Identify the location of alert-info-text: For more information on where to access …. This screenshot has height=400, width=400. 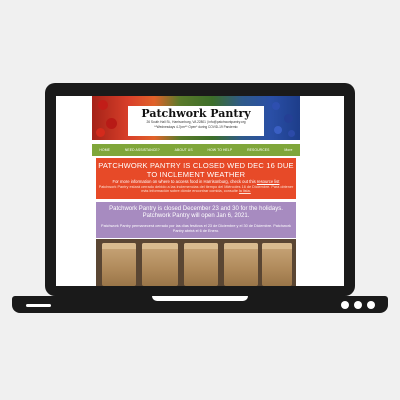
(184, 181).